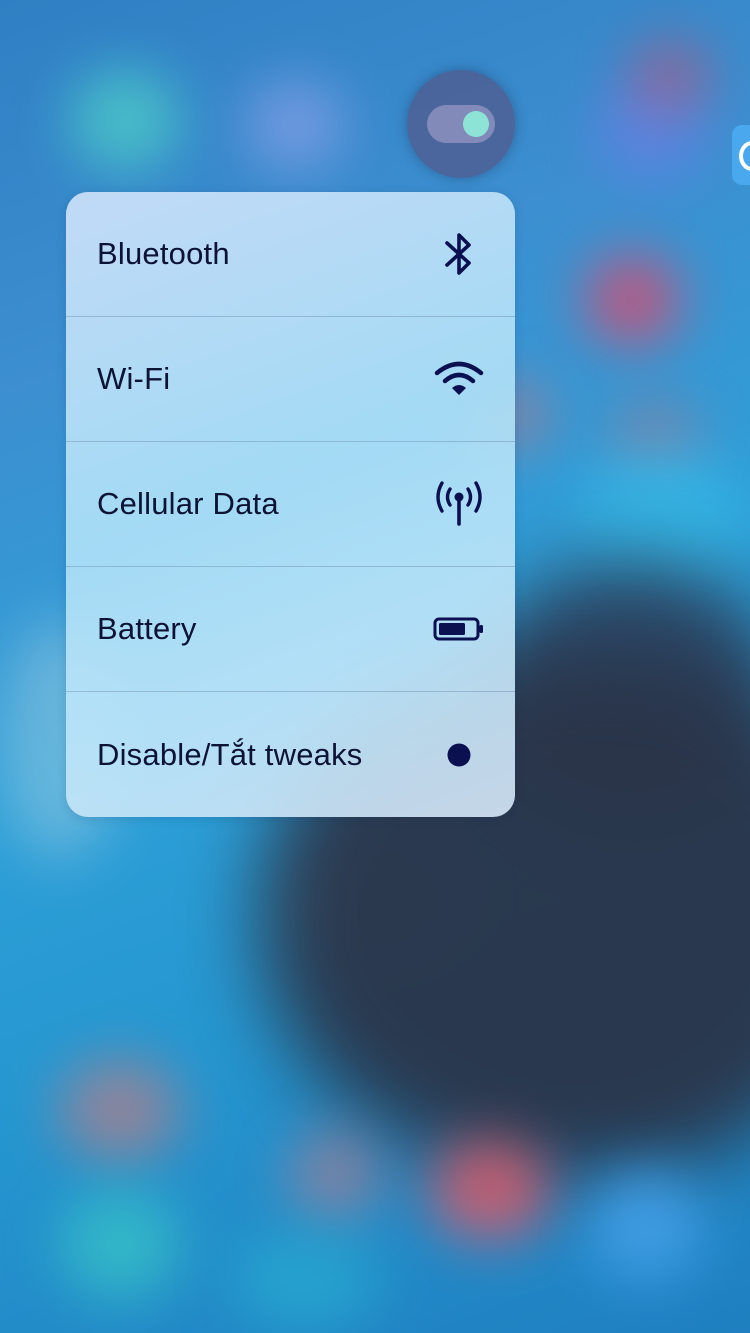 The image size is (750, 1333). I want to click on toggle-app-icon, so click(461, 124).